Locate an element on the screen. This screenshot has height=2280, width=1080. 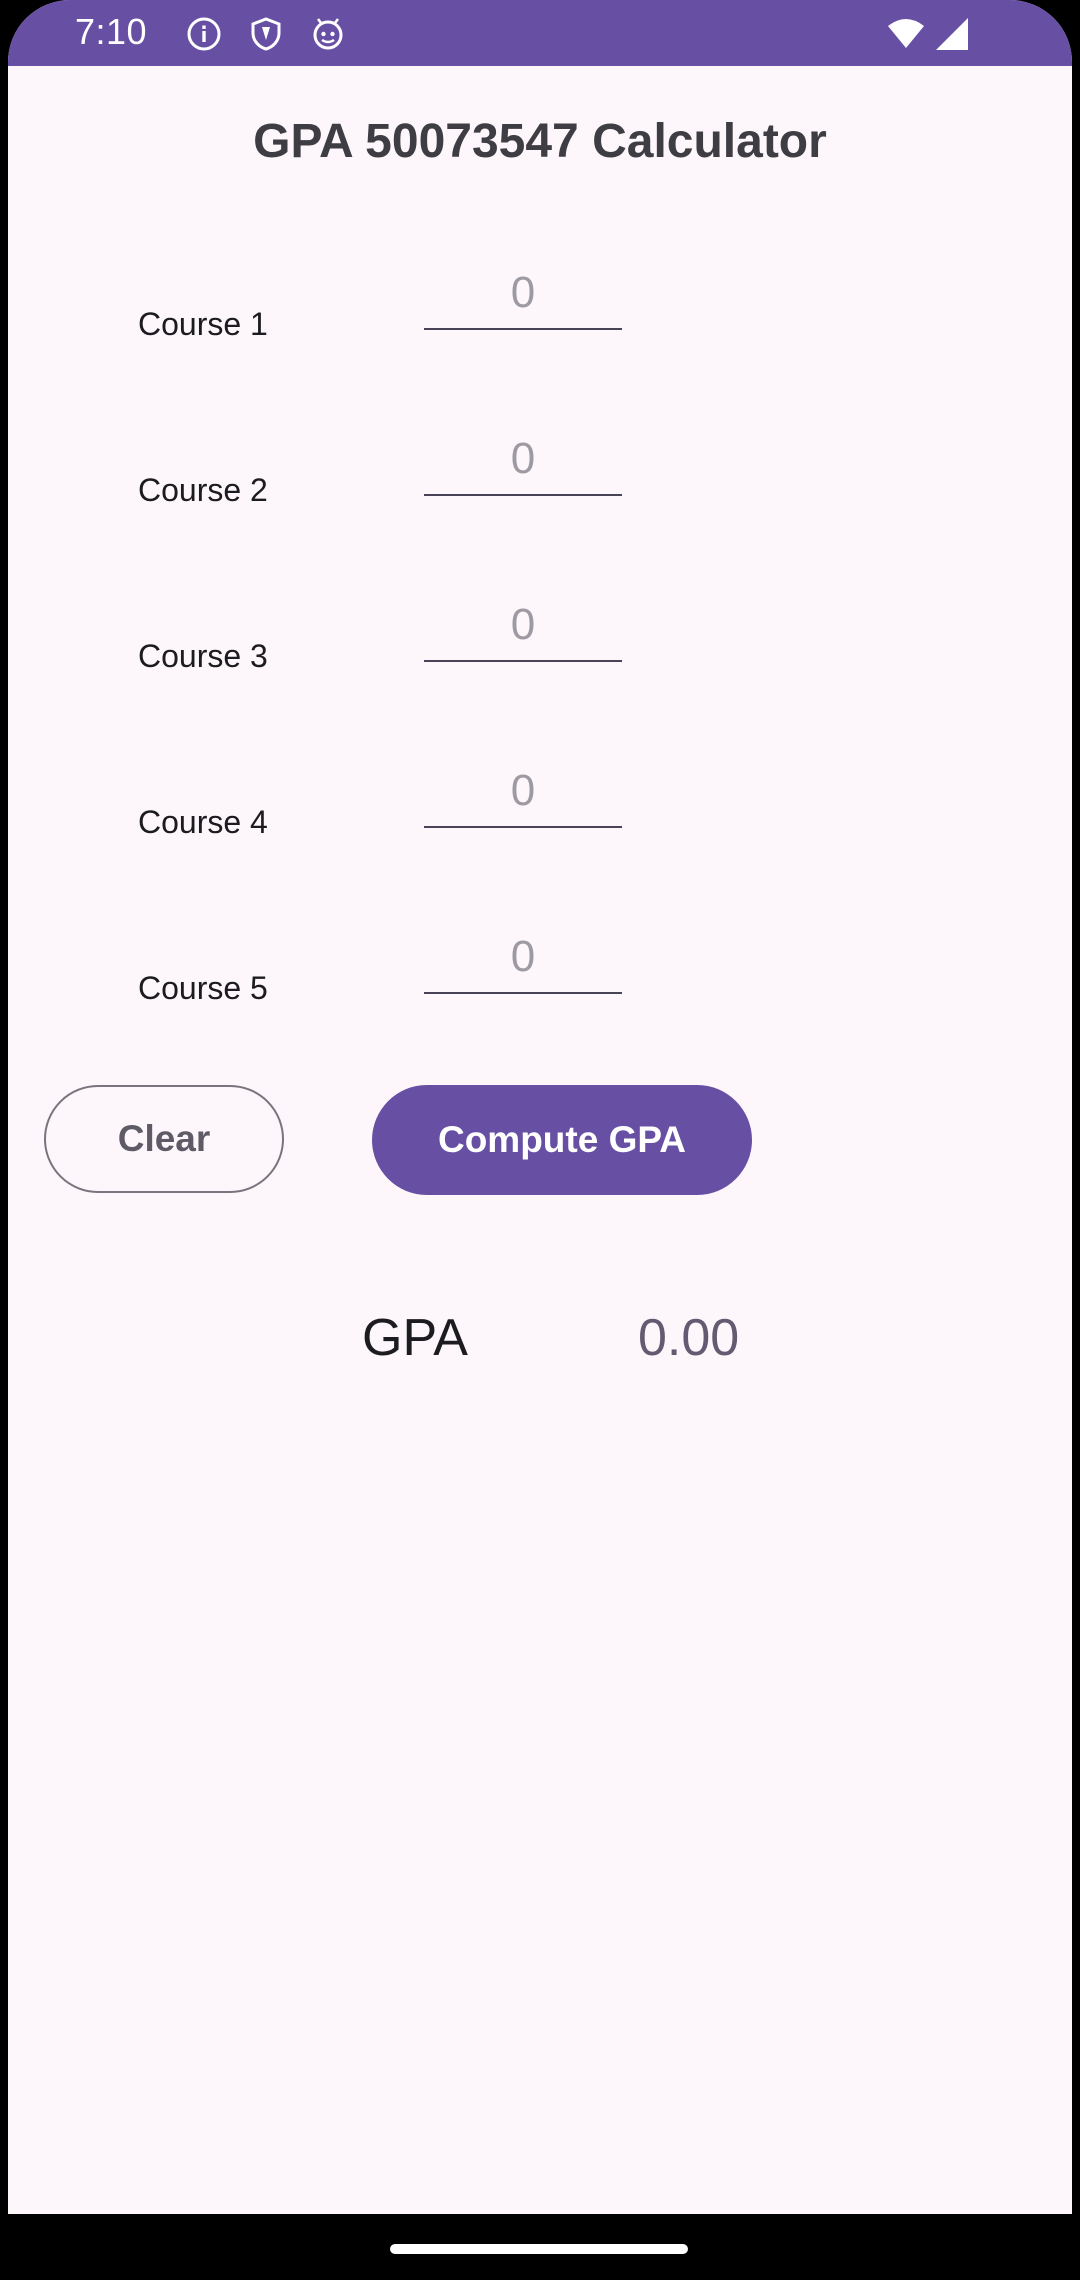
status-time: 7:10 is located at coordinates (111, 31).